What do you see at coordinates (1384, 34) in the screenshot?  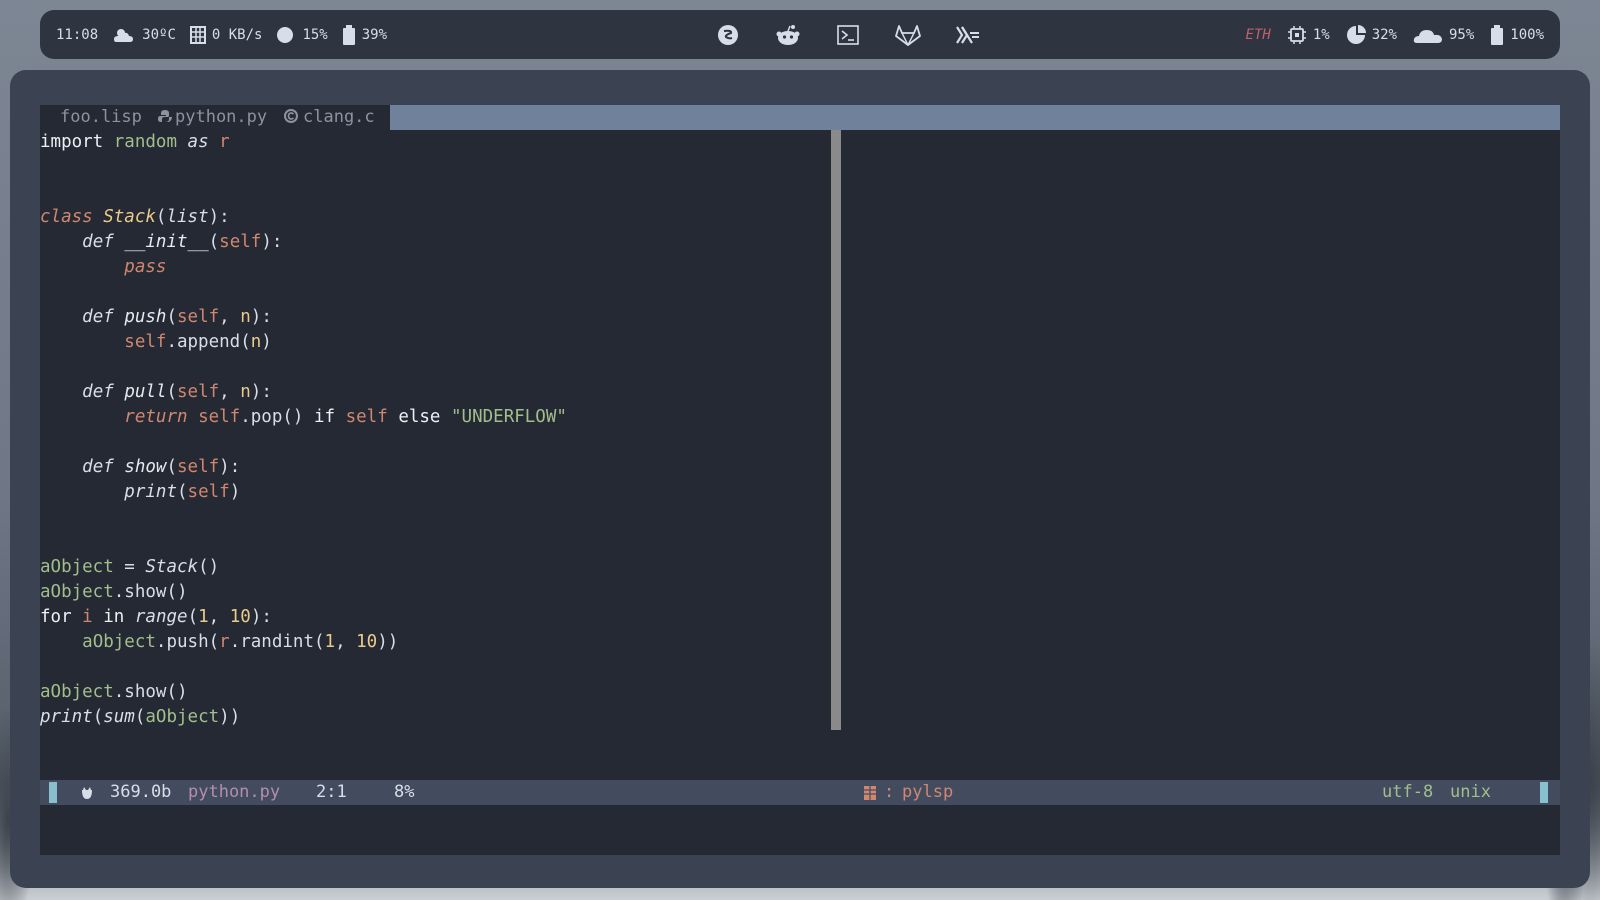 I see `disk-text: 32%` at bounding box center [1384, 34].